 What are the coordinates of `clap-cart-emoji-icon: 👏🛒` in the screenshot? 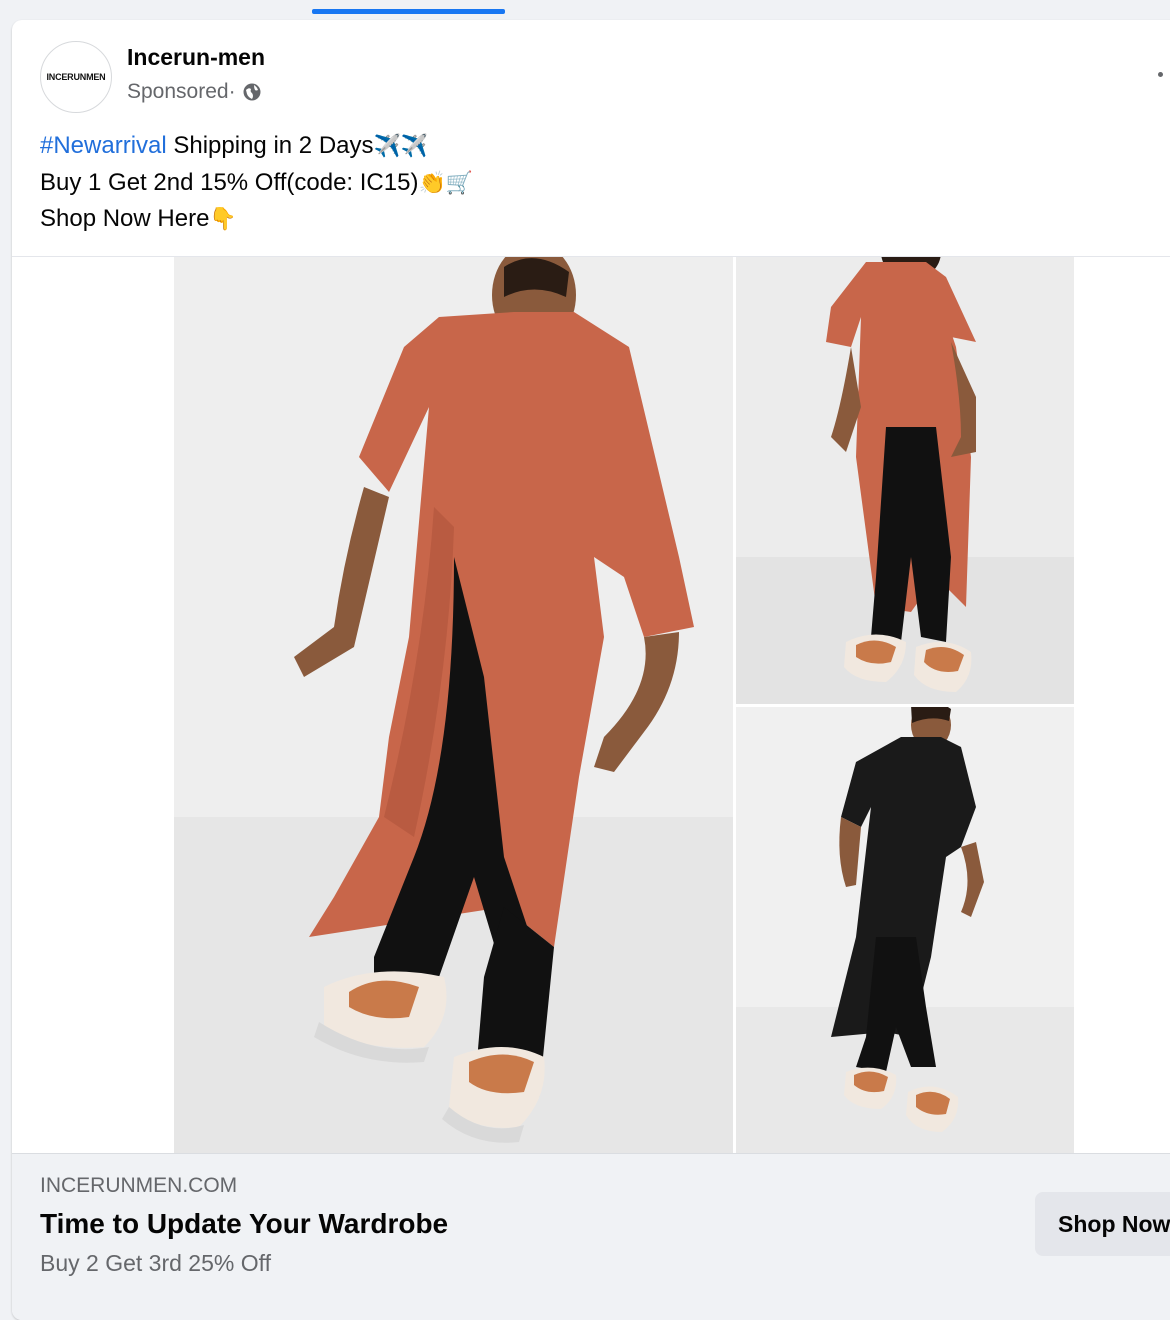 It's located at (446, 183).